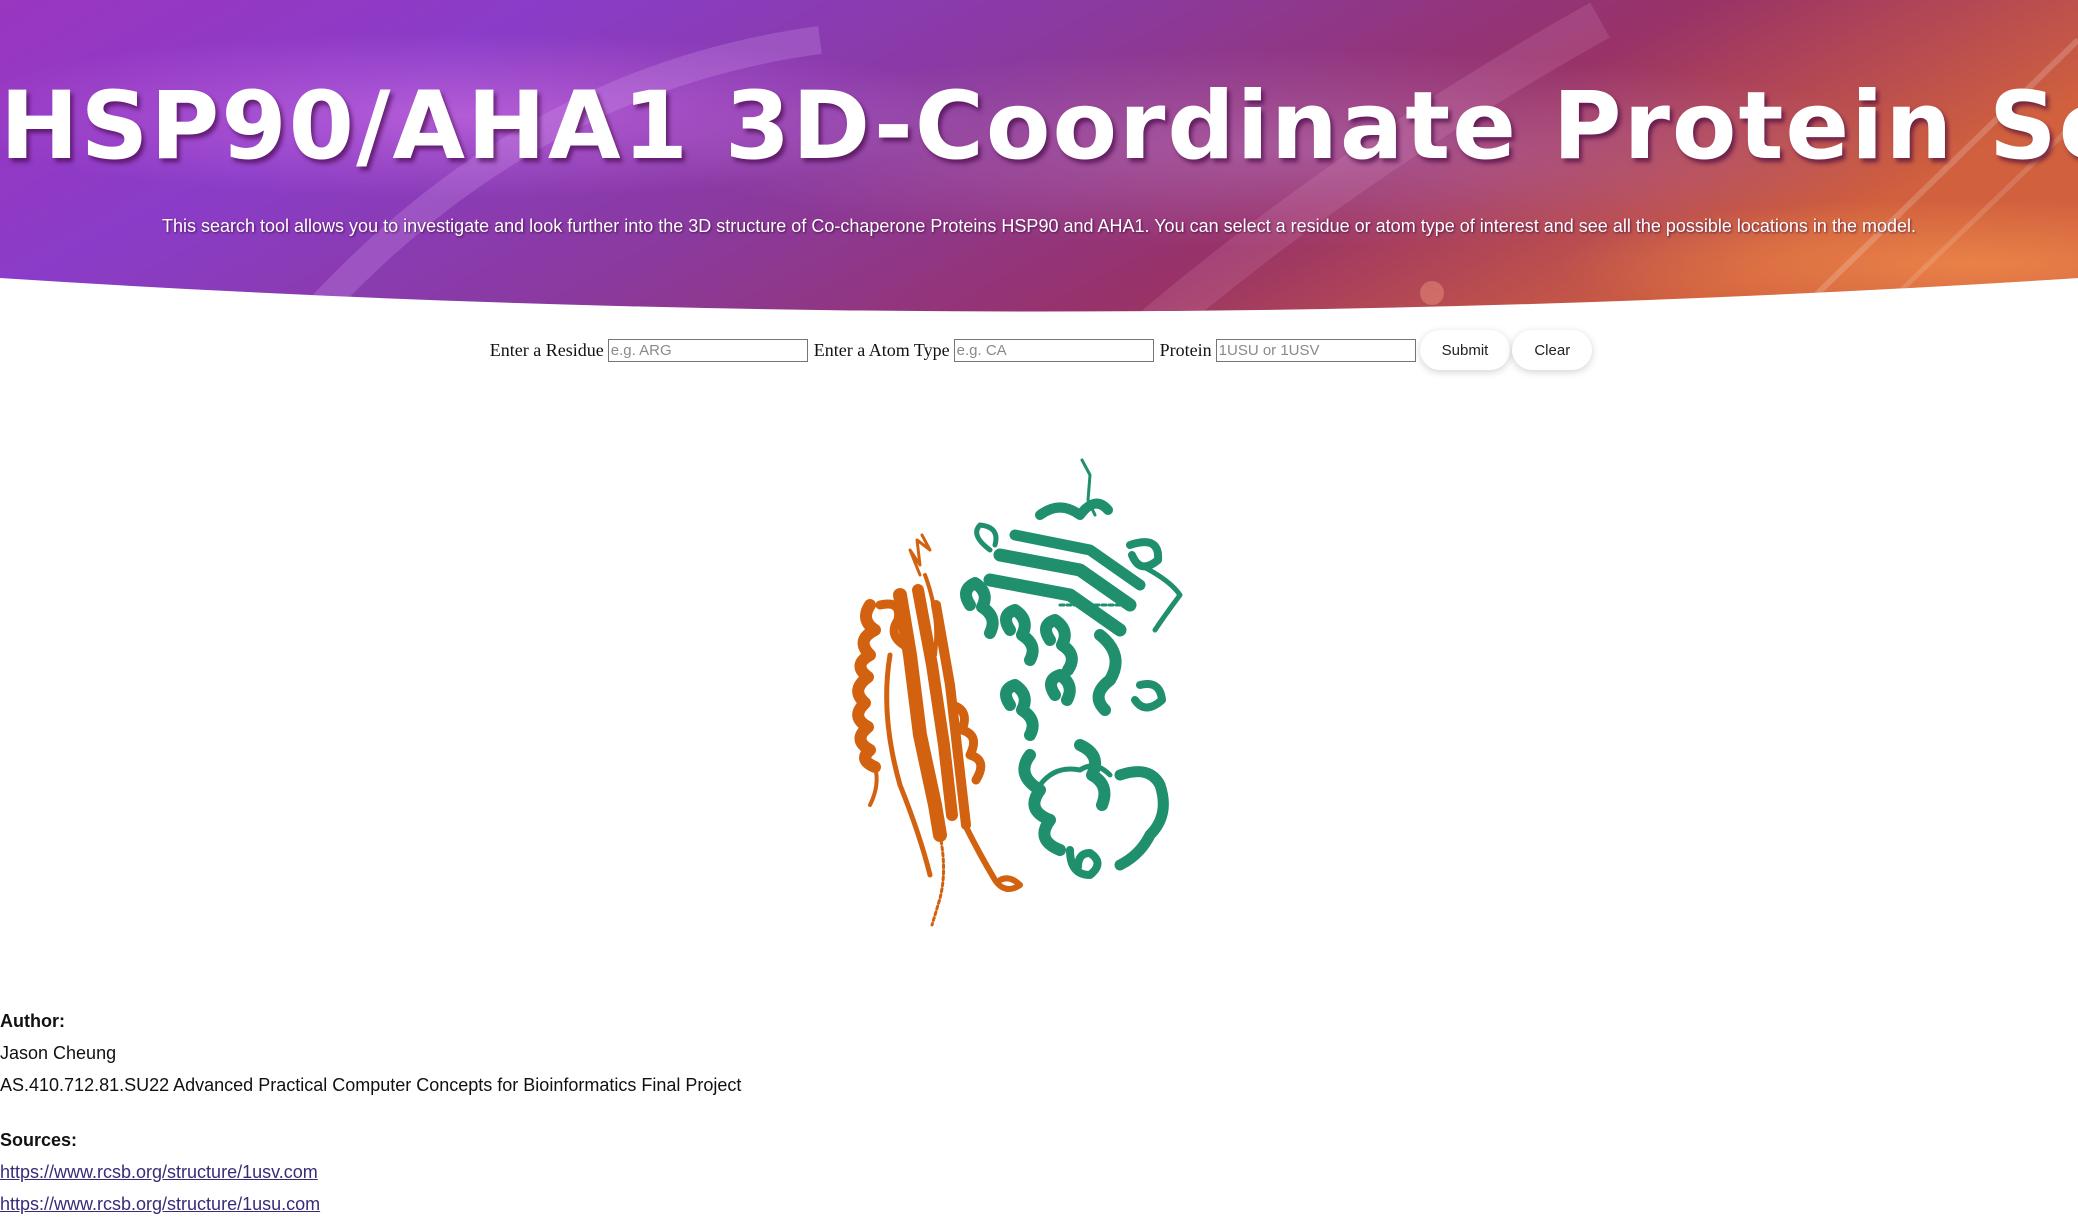 The height and width of the screenshot is (1220, 2078). What do you see at coordinates (1185, 349) in the screenshot?
I see `protein-label: Protein` at bounding box center [1185, 349].